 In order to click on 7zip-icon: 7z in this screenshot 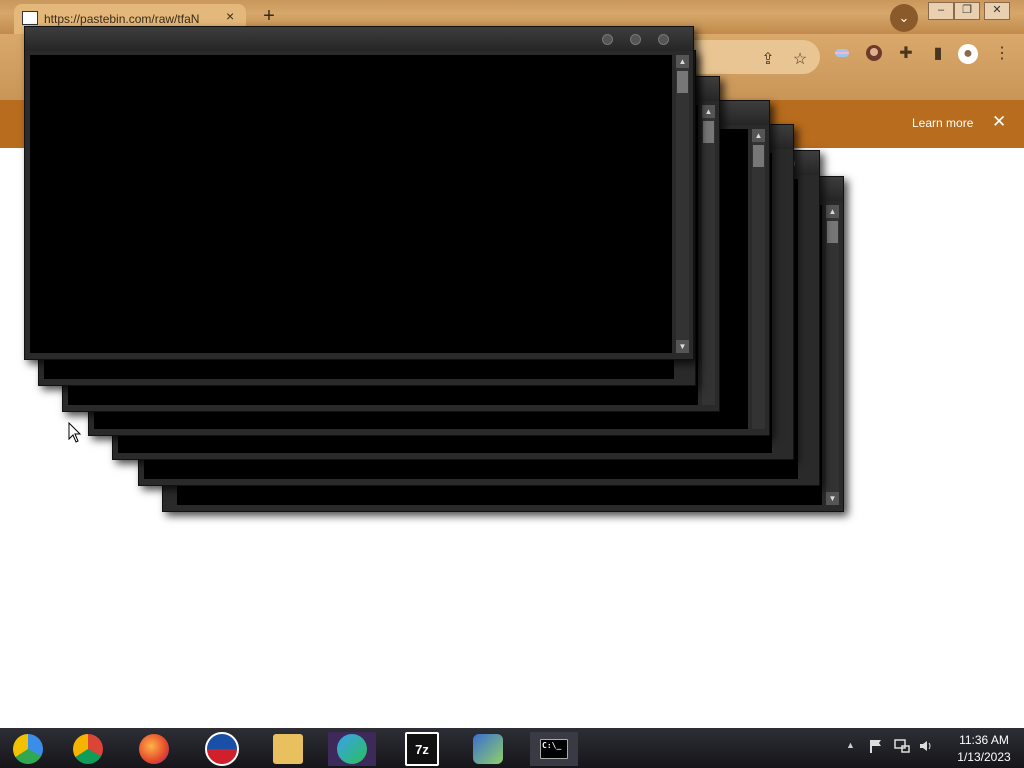, I will do `click(422, 749)`.